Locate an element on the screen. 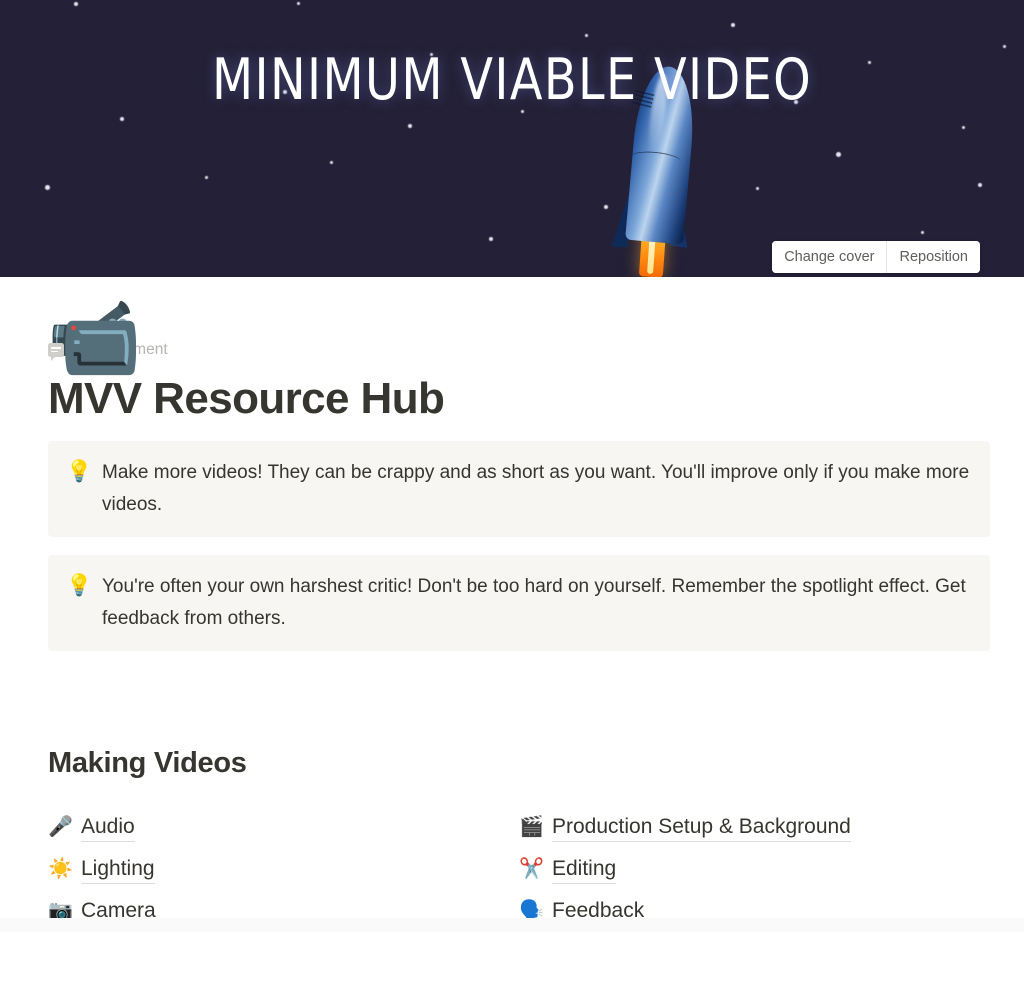 Image resolution: width=1024 pixels, height=989 pixels. clapper-board-icon: 🎬 is located at coordinates (531, 827).